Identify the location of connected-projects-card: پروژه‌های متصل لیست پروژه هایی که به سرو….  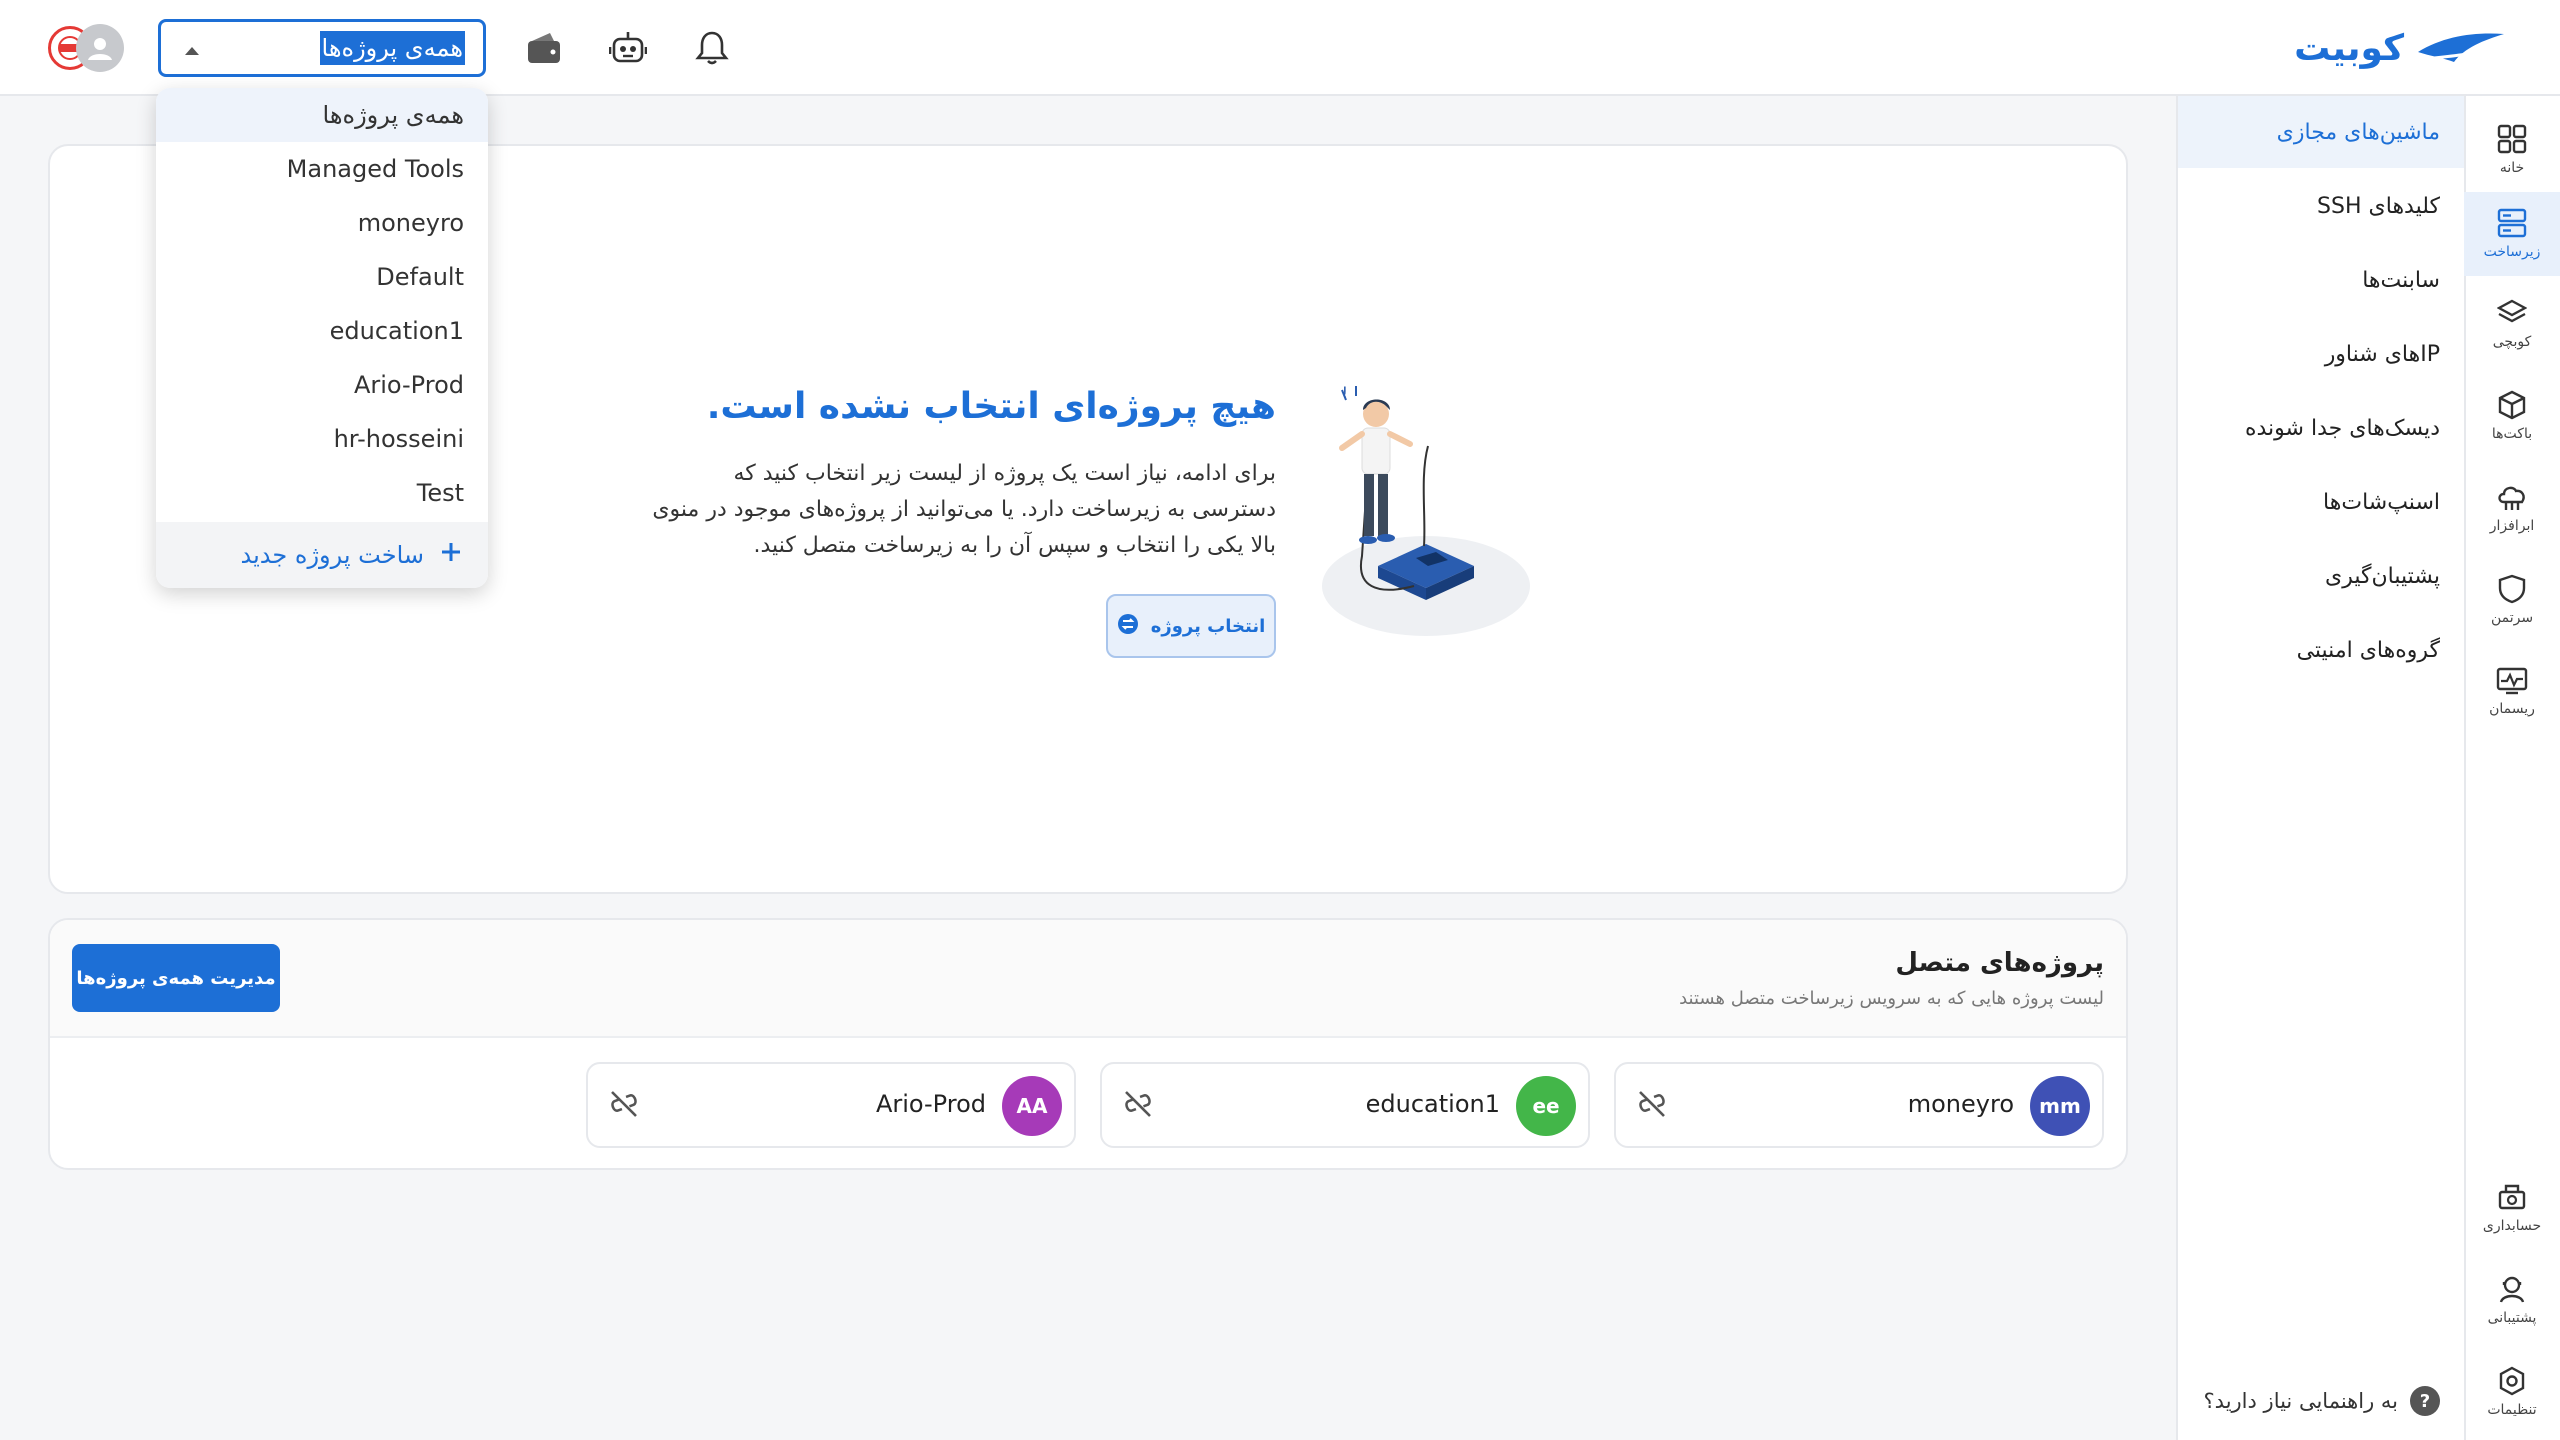
(1088, 1044).